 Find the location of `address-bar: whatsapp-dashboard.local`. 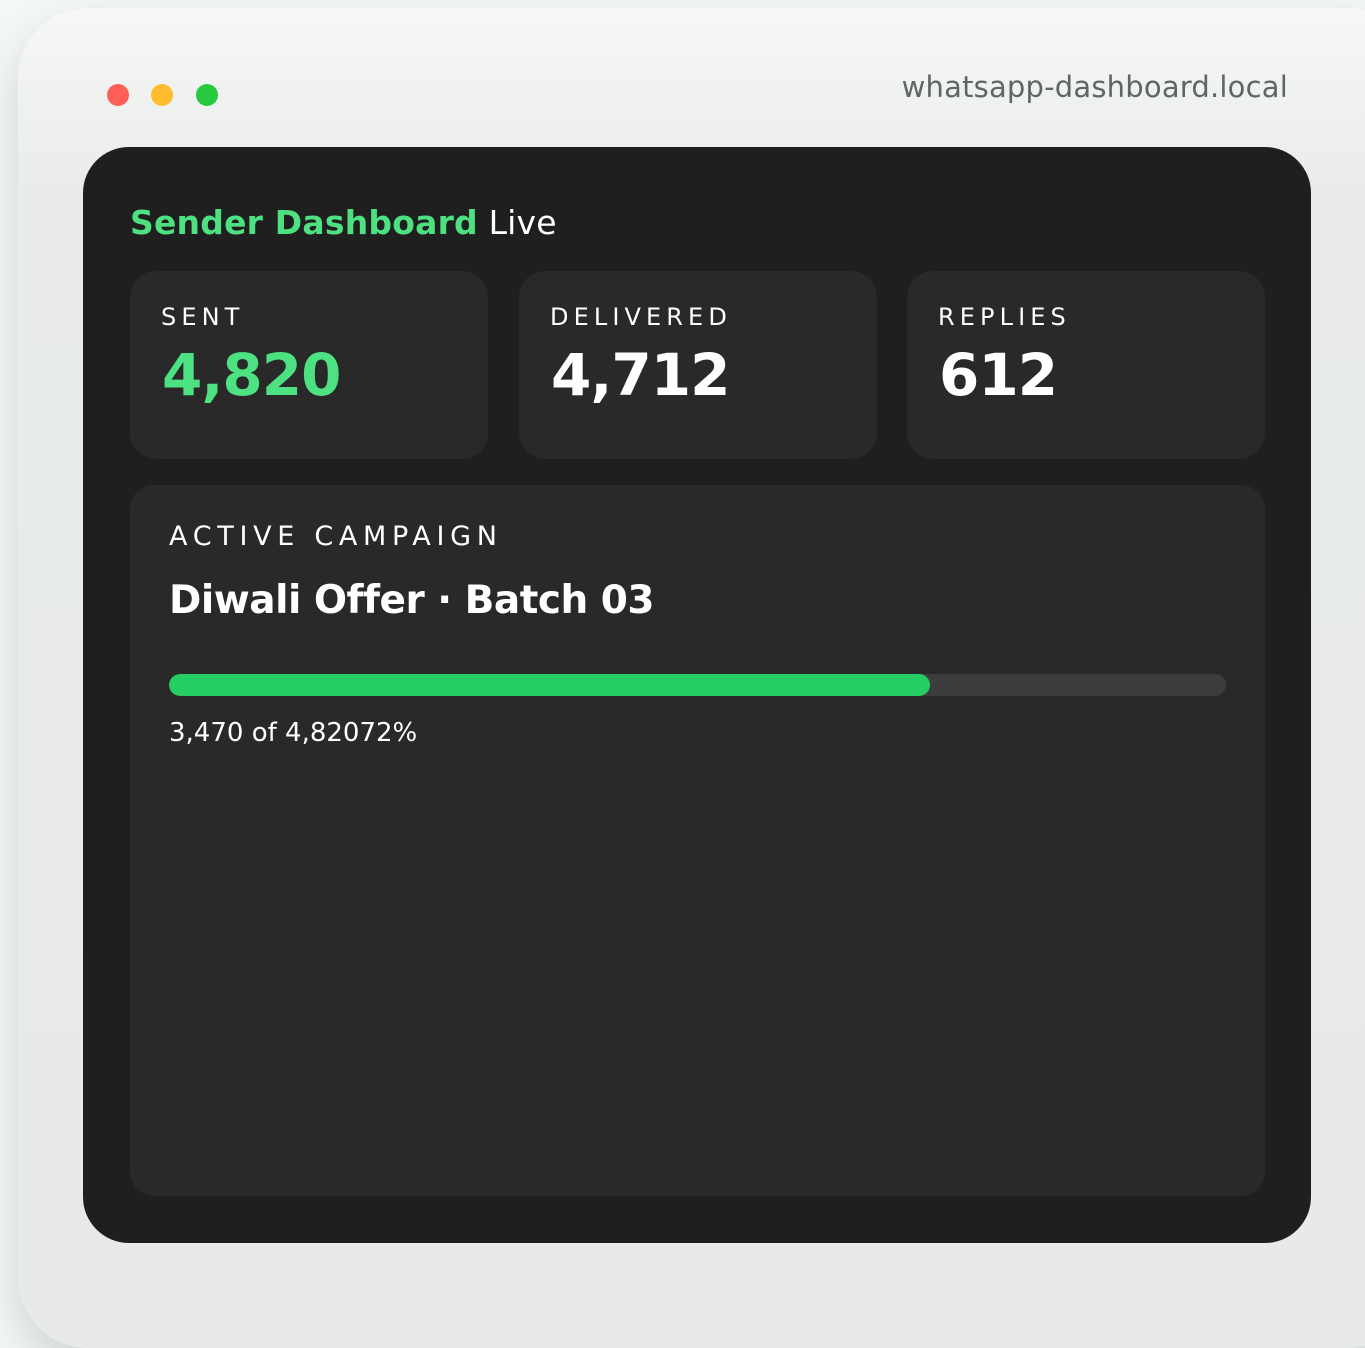

address-bar: whatsapp-dashboard.local is located at coordinates (1095, 87).